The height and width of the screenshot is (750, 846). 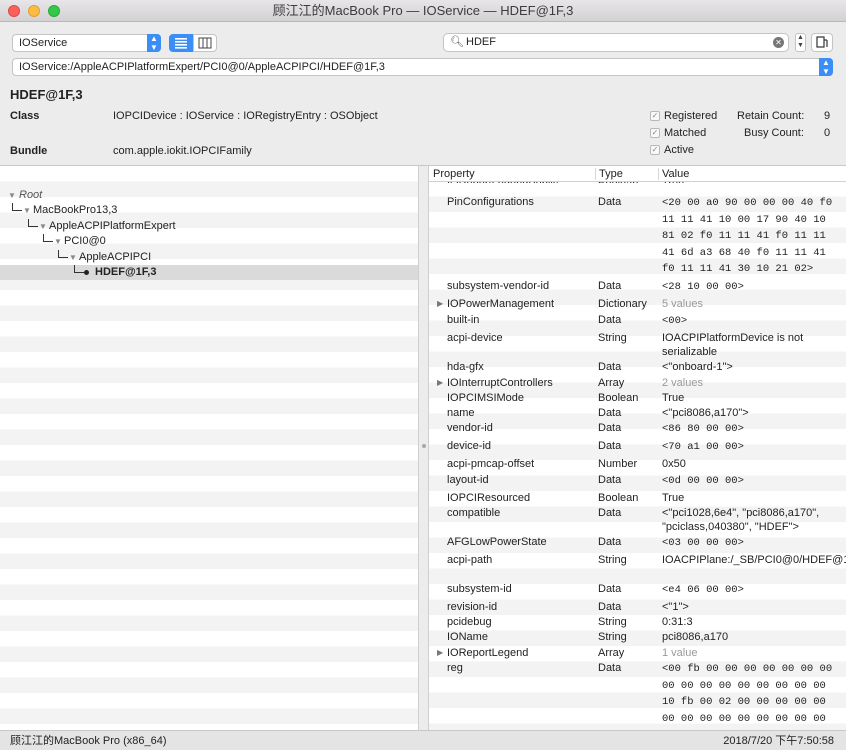 What do you see at coordinates (637, 543) in the screenshot?
I see `property-row: AFGLowPowerState Data <03 00 00 00>` at bounding box center [637, 543].